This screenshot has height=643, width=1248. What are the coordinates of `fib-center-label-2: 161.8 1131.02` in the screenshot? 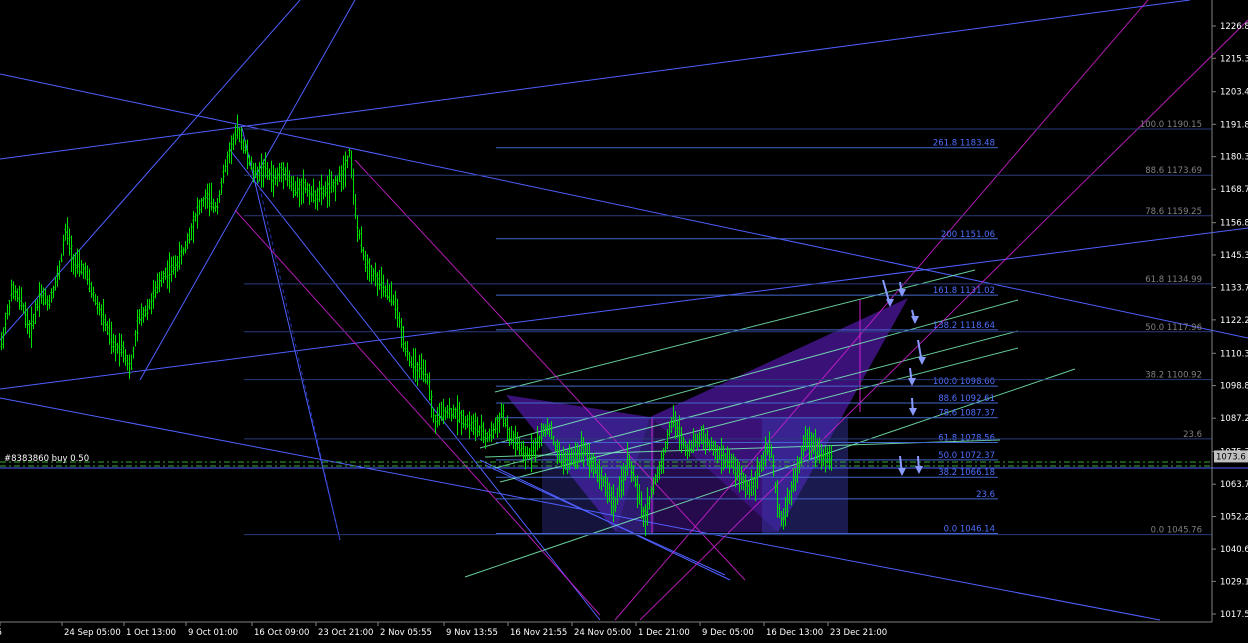 It's located at (964, 291).